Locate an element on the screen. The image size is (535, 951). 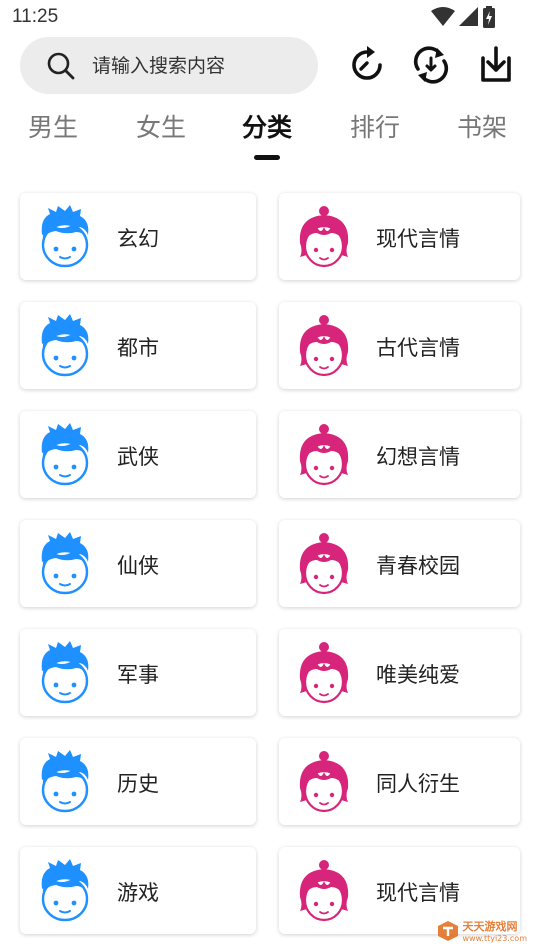
category-card-male: 玄幻 is located at coordinates (138, 236).